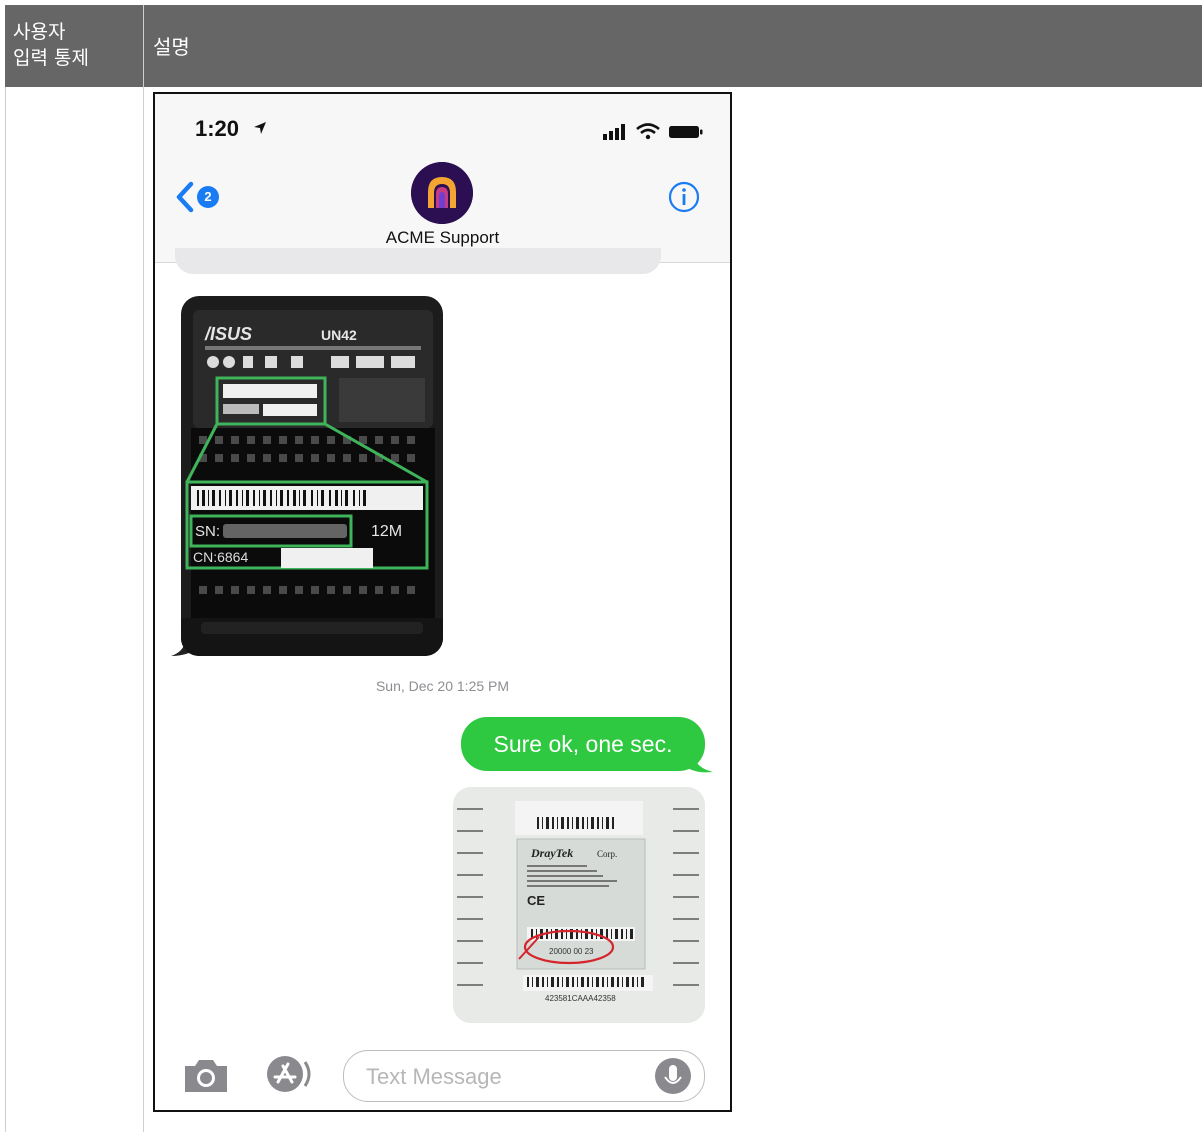 This screenshot has height=1132, width=1202. What do you see at coordinates (442, 238) in the screenshot?
I see `contact-name: ACME Support` at bounding box center [442, 238].